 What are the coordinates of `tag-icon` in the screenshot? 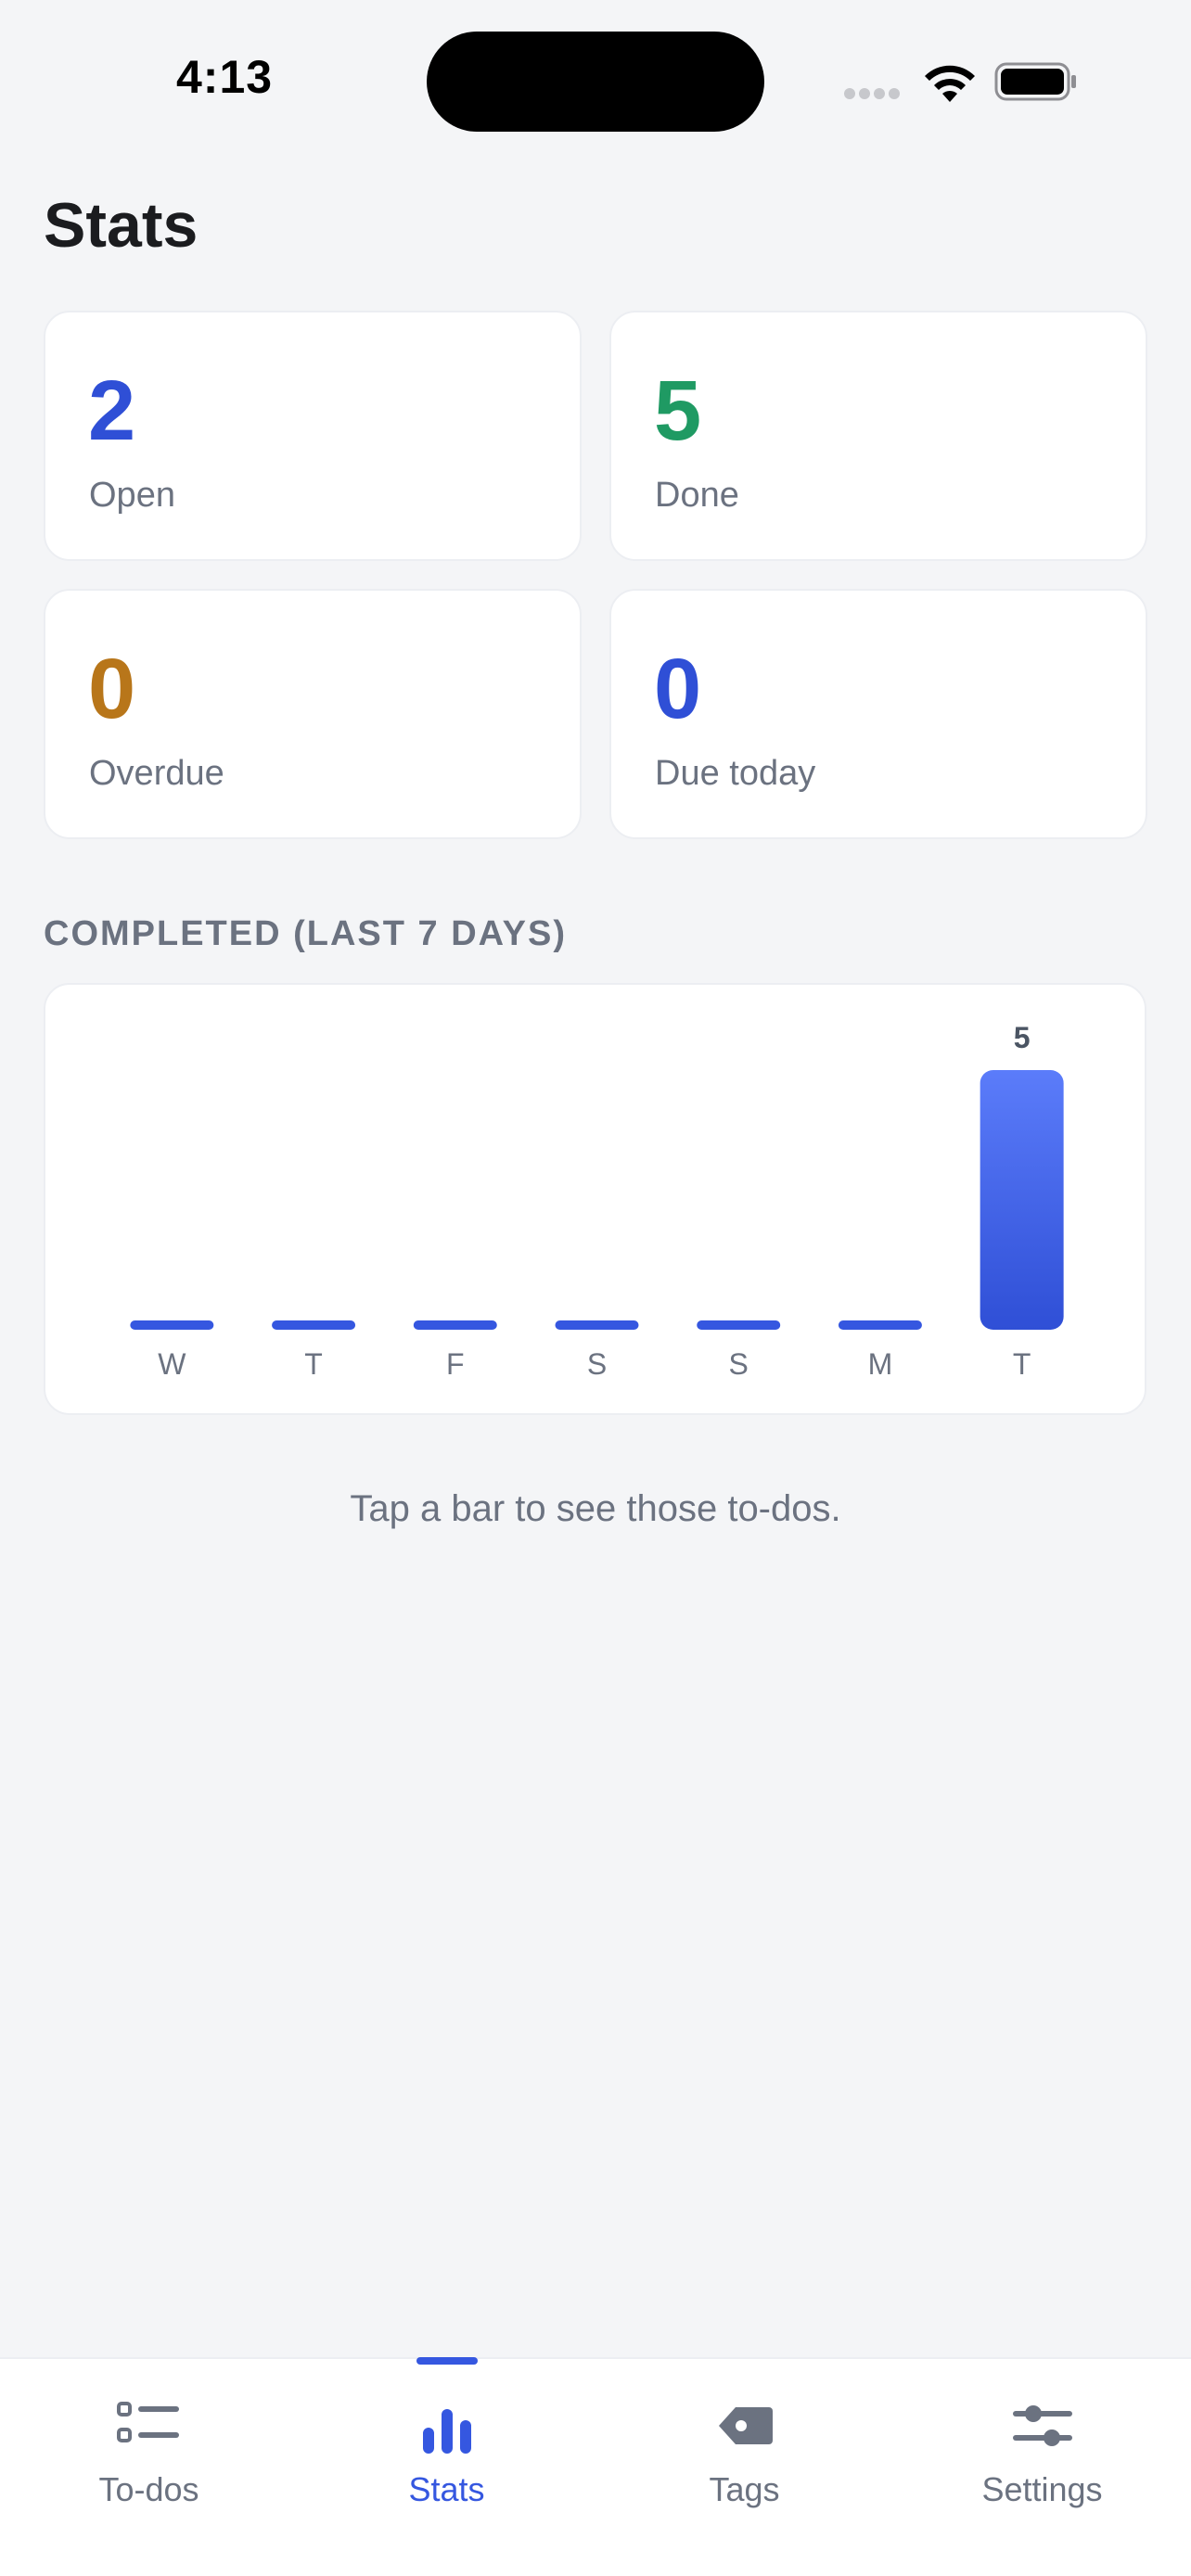 It's located at (746, 2425).